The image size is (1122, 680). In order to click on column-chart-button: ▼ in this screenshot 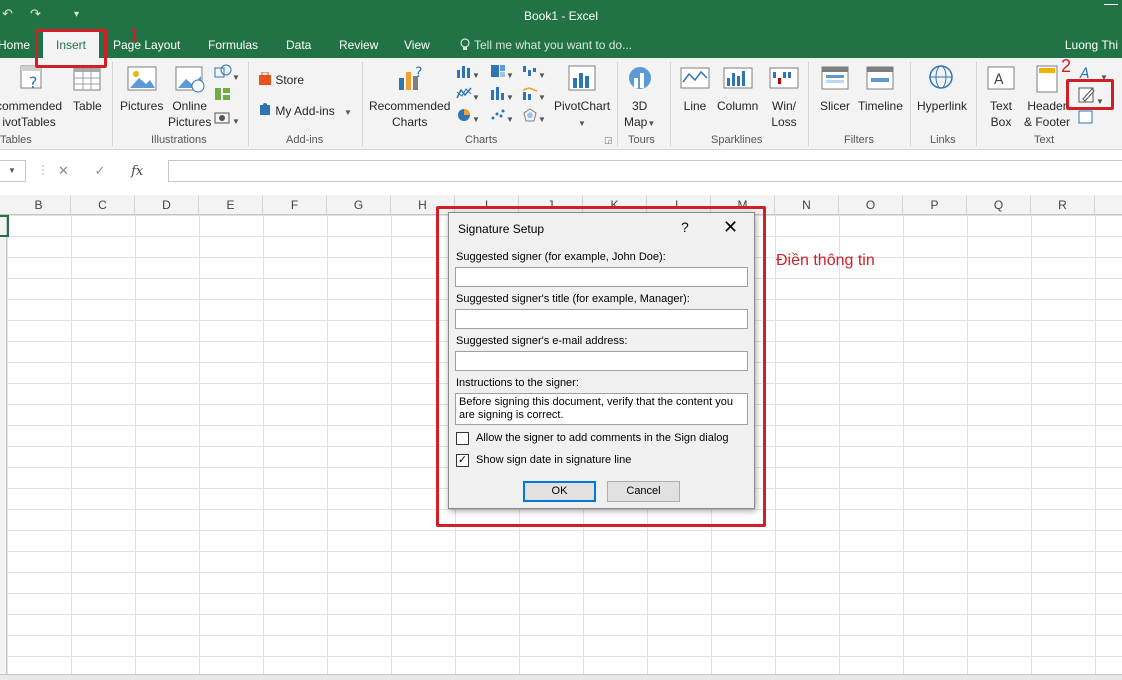, I will do `click(468, 72)`.